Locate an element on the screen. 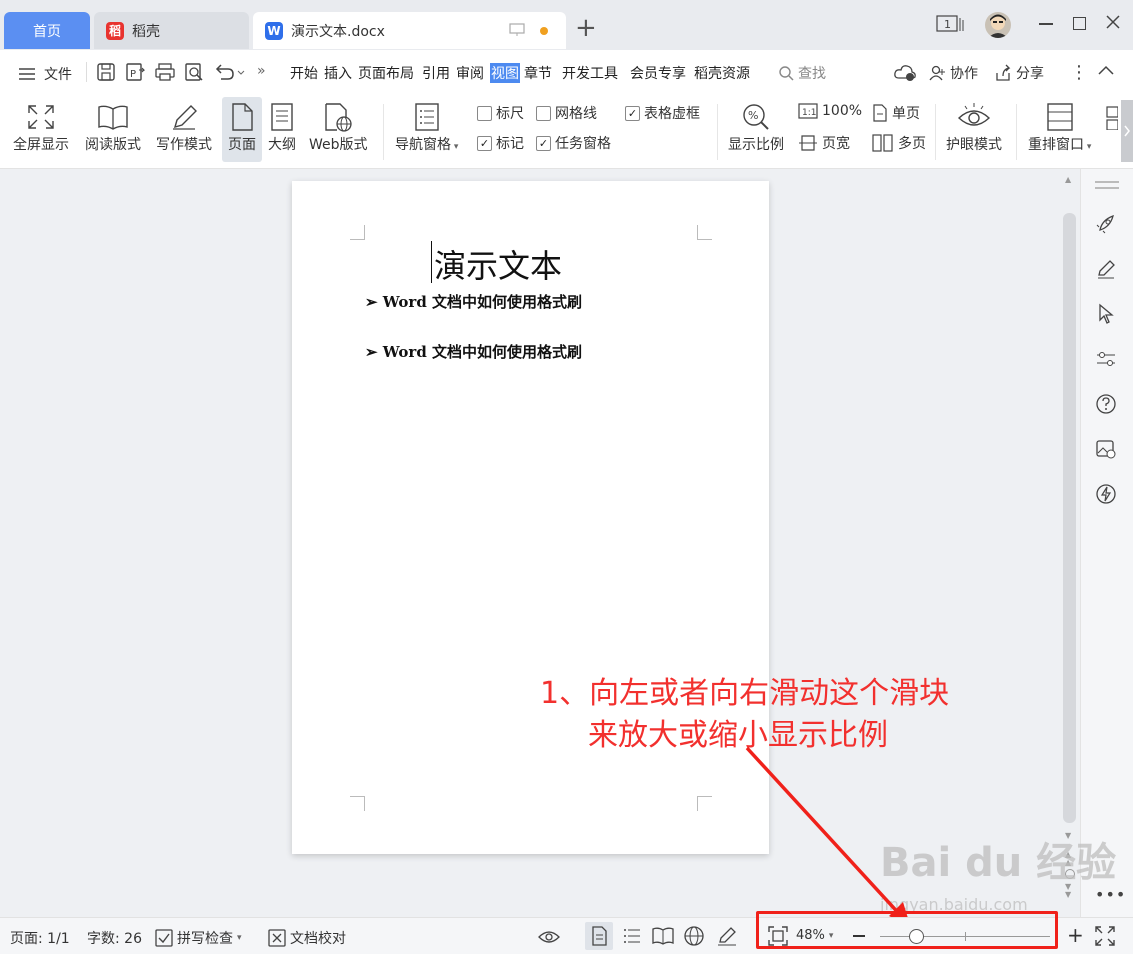  eye-mode-button: 护眼模式 is located at coordinates (974, 127).